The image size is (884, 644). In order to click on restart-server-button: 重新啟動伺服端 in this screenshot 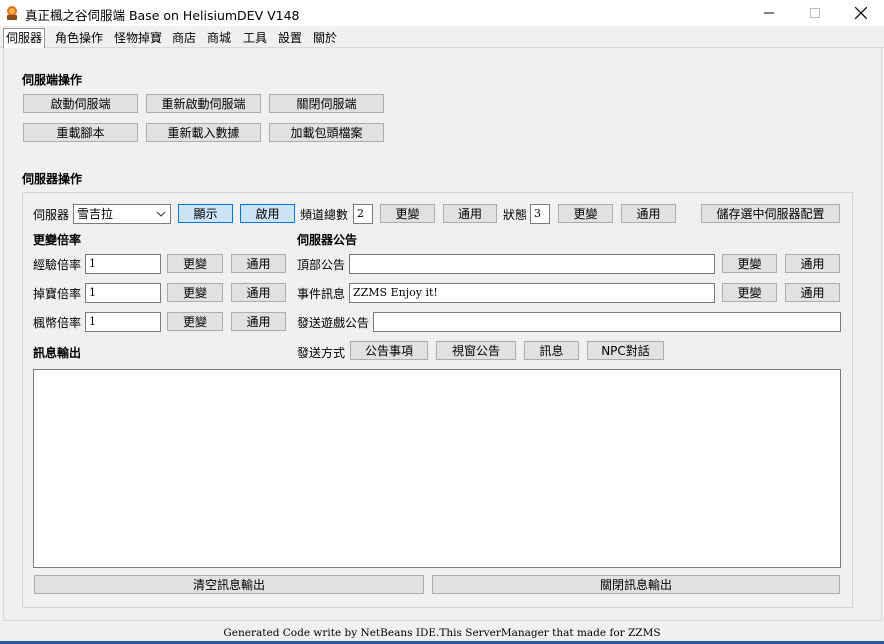, I will do `click(203, 103)`.